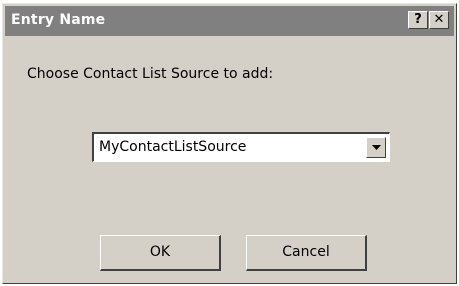 This screenshot has width=459, height=286. I want to click on ok-button: OK, so click(160, 253).